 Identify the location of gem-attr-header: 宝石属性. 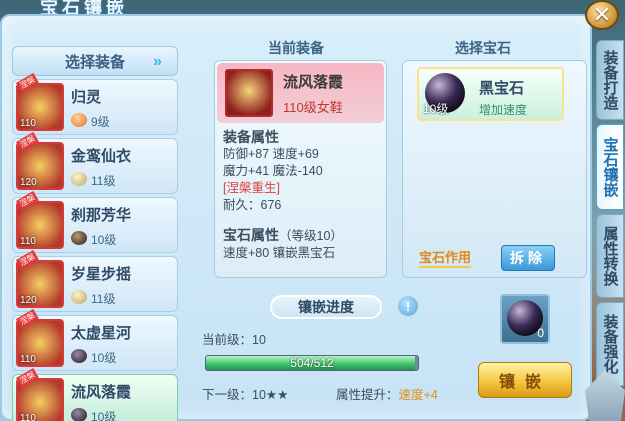
(251, 235).